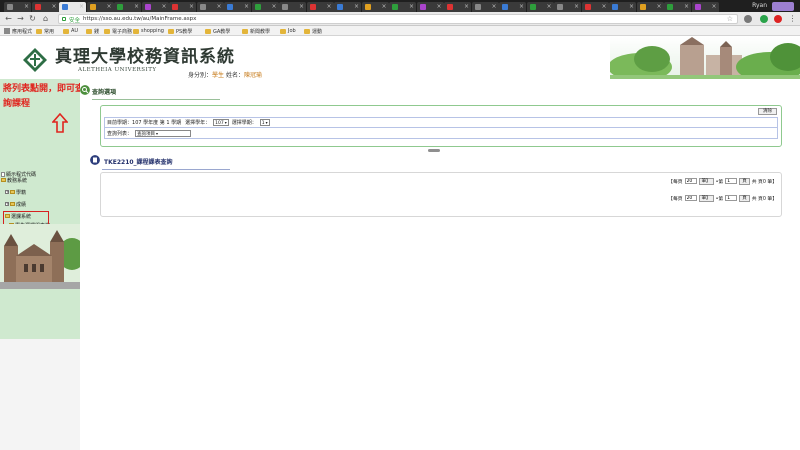 This screenshot has height=450, width=800. Describe the element at coordinates (748, 19) in the screenshot. I see `extension-icon` at that location.